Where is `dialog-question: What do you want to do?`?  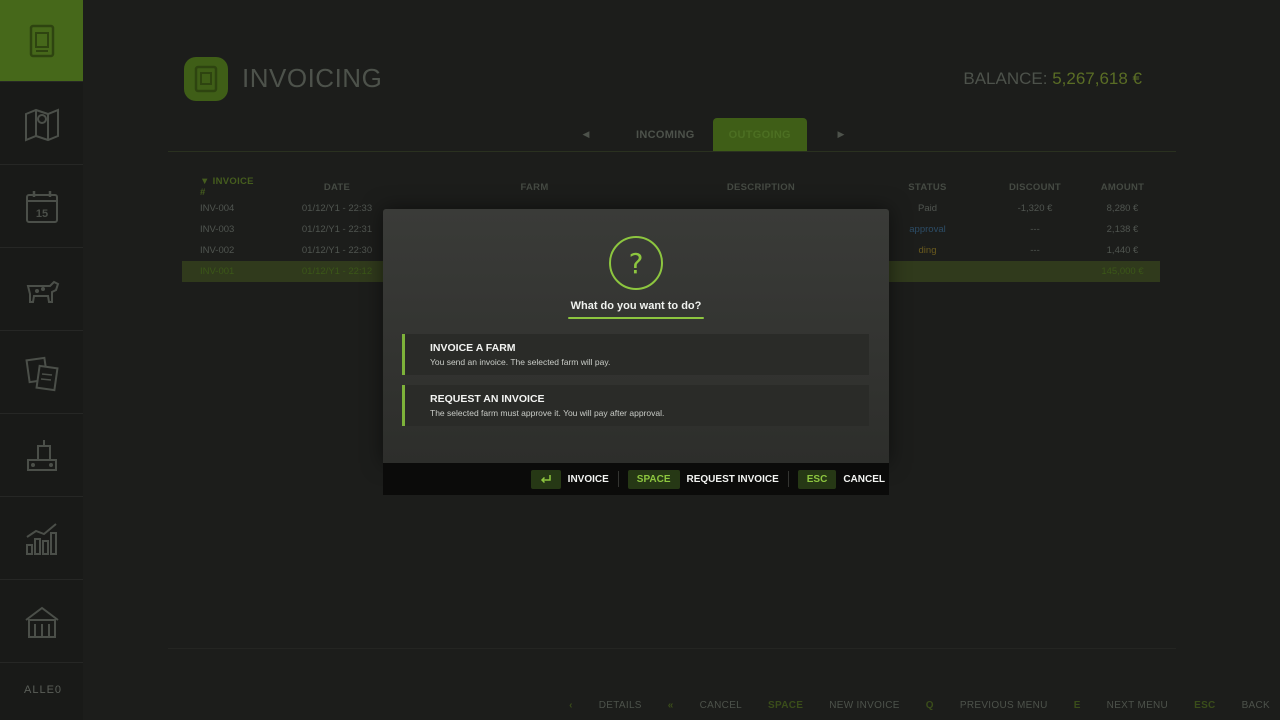 dialog-question: What do you want to do? is located at coordinates (636, 306).